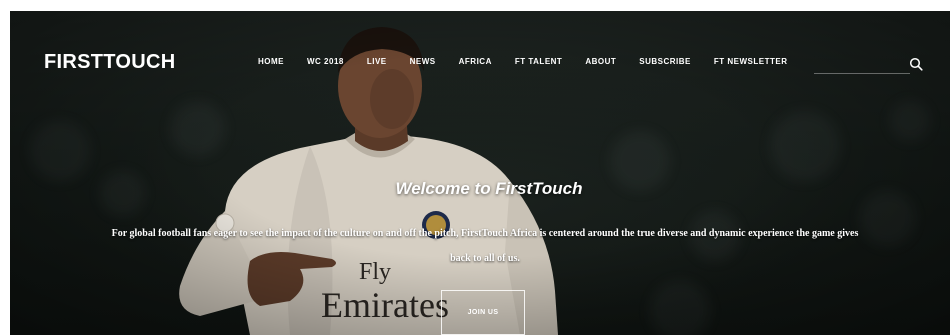 Image resolution: width=950 pixels, height=335 pixels. Describe the element at coordinates (385, 305) in the screenshot. I see `shirt-sponsor-emirates: Emirates` at that location.